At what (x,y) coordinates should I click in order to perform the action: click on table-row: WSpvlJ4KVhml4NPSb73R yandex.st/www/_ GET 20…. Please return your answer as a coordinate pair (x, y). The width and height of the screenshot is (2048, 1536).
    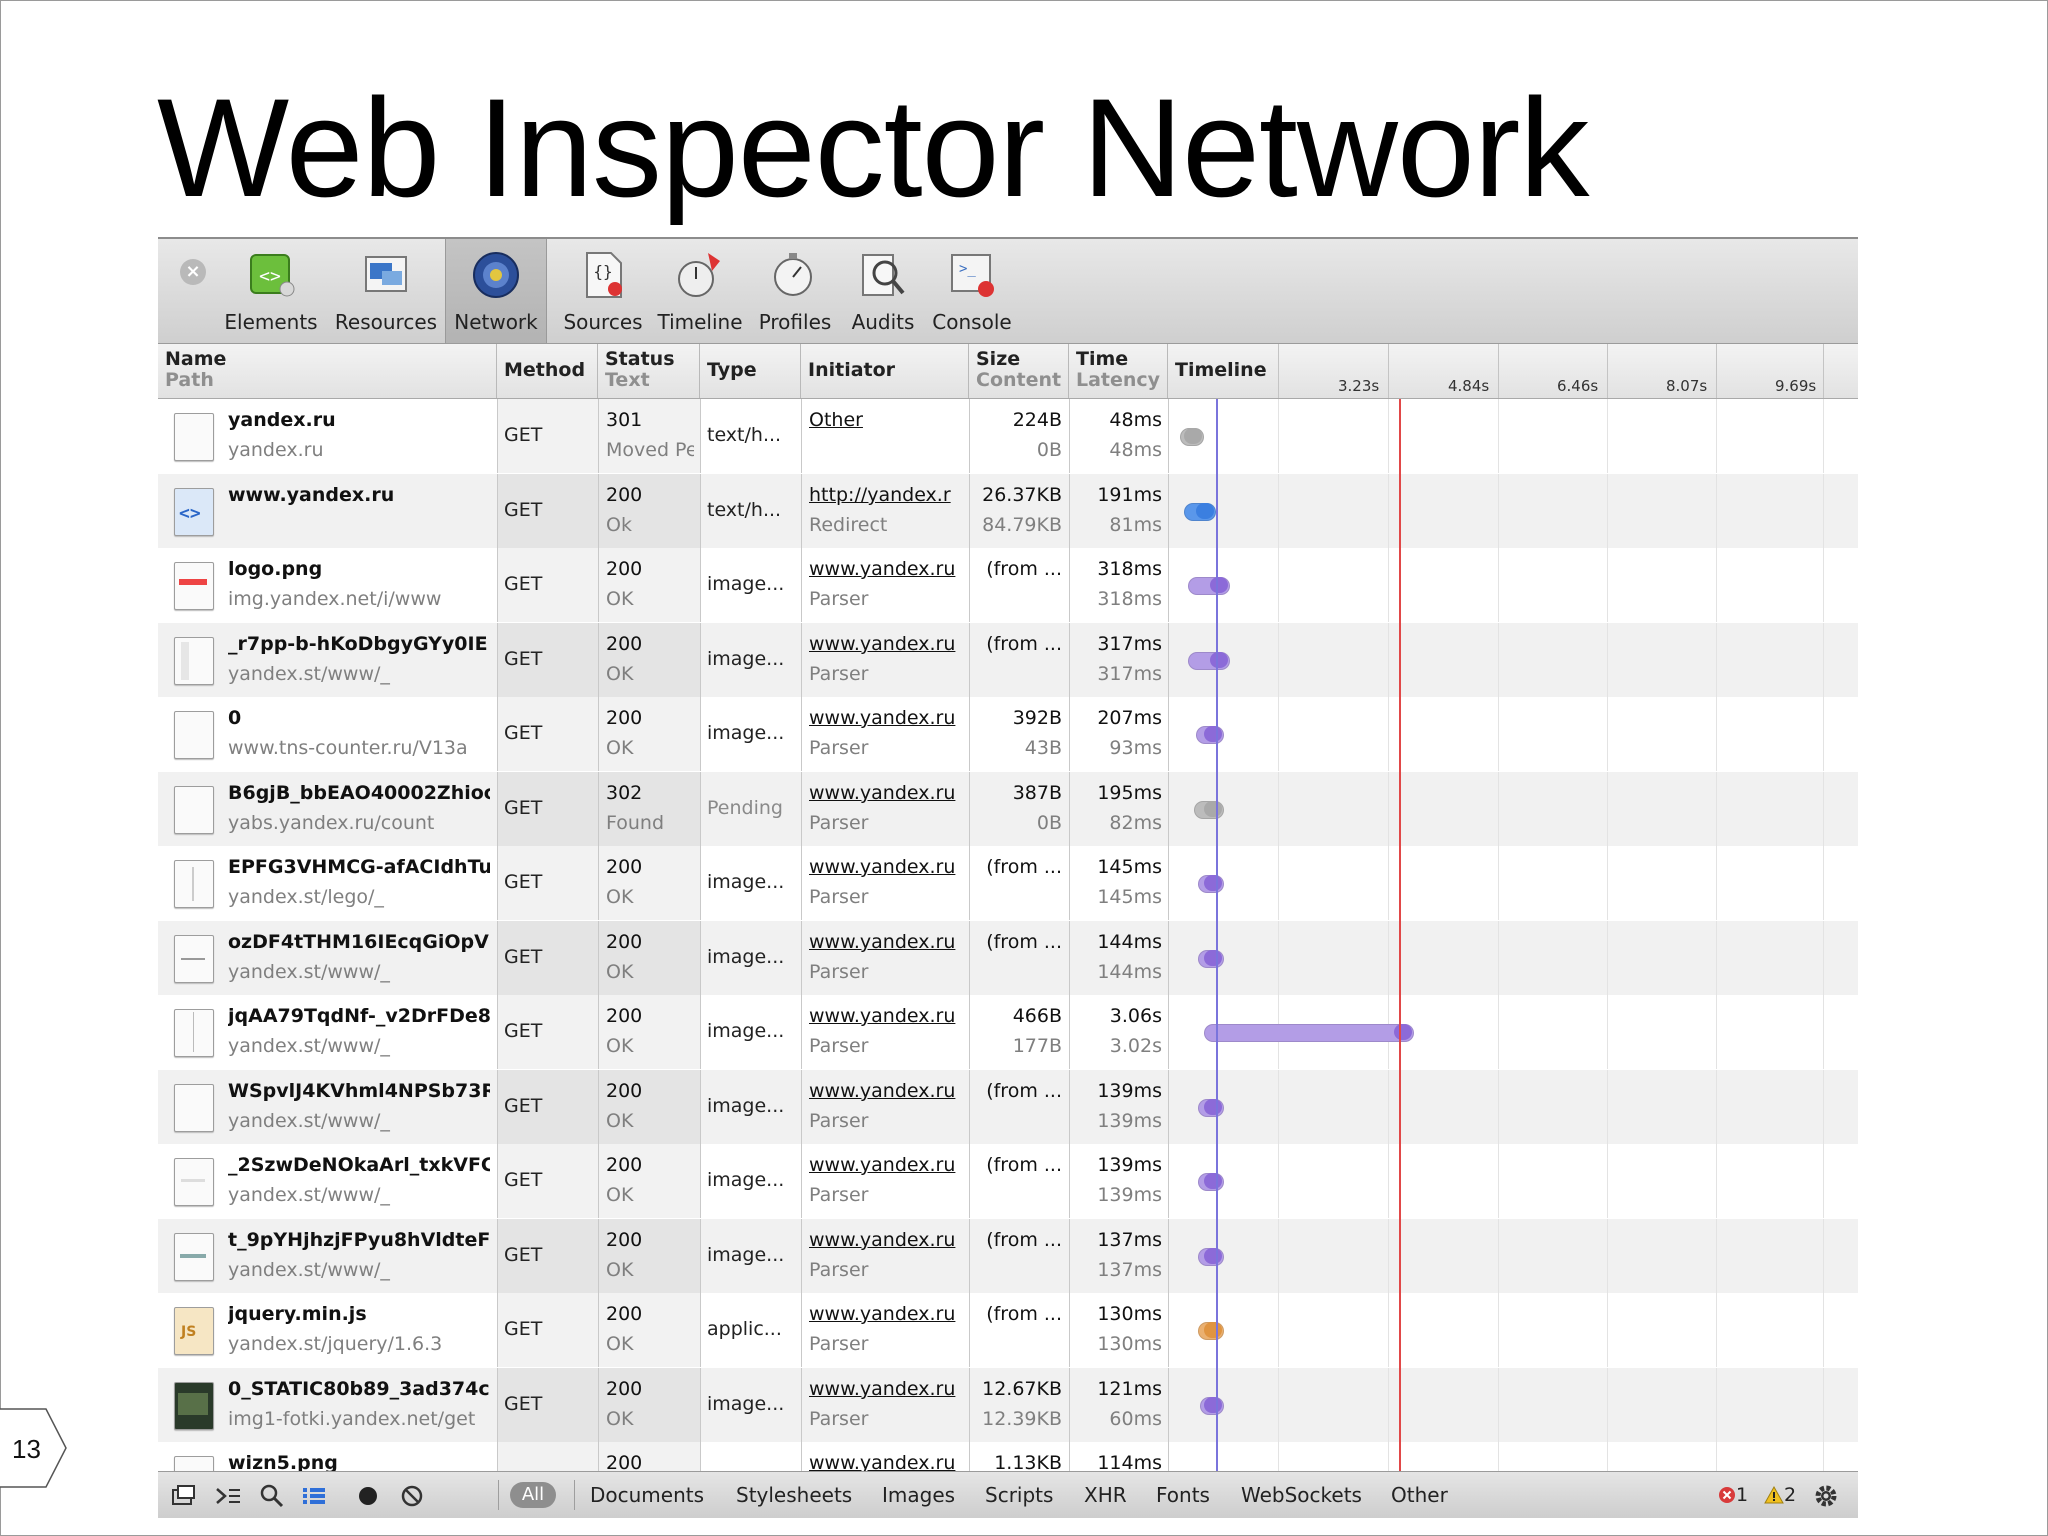
    Looking at the image, I should click on (1008, 1107).